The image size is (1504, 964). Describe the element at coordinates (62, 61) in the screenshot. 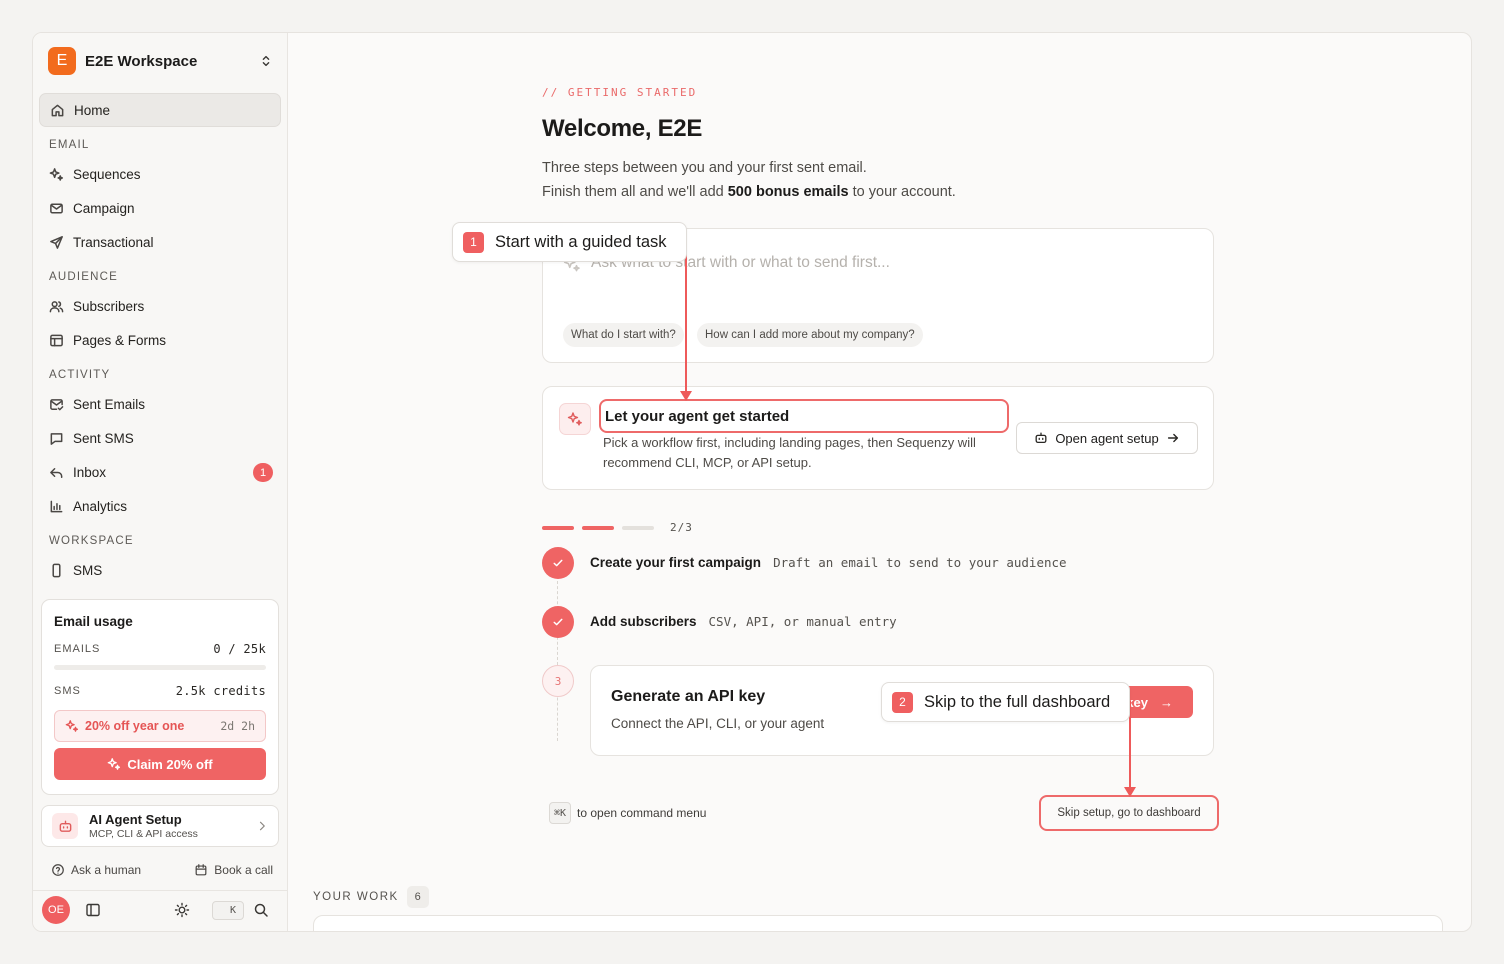

I see `workspace-logo: E` at that location.